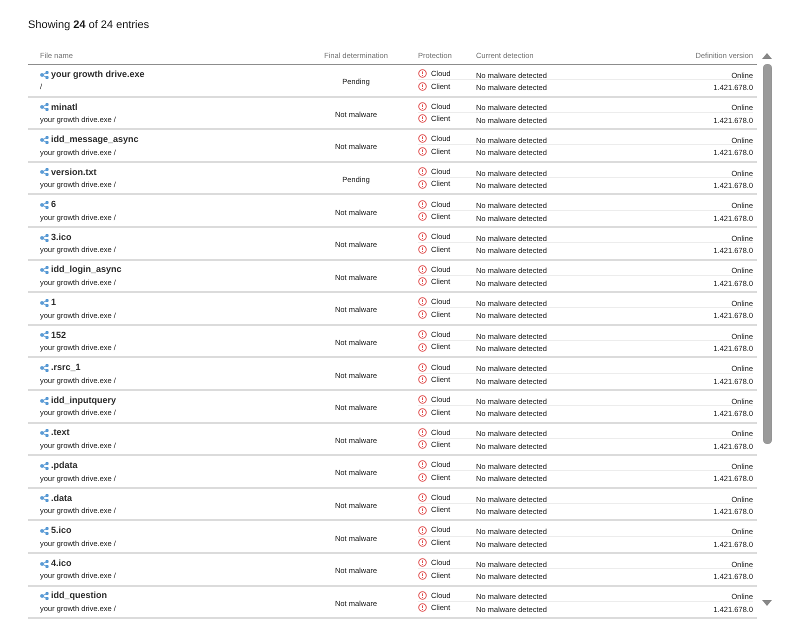 The width and height of the screenshot is (787, 630). I want to click on file-name: 1, so click(53, 303).